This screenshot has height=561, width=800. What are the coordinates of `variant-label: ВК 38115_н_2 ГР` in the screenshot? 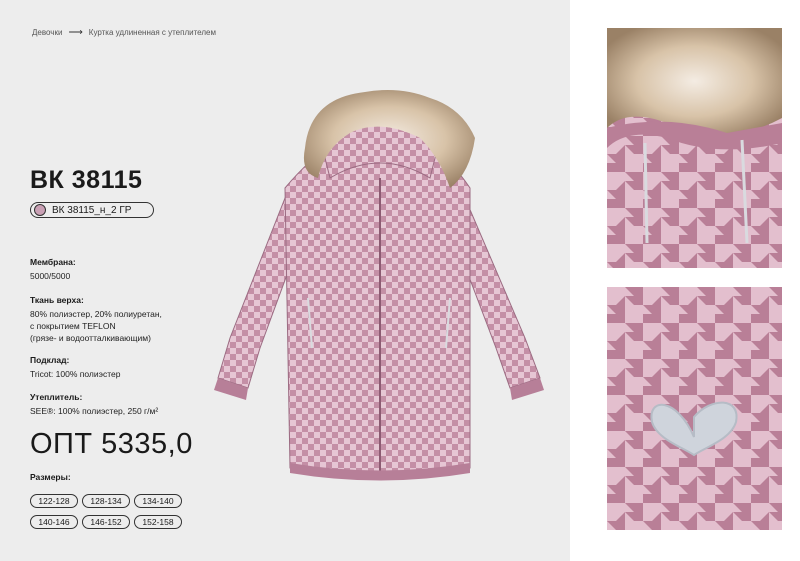 It's located at (92, 210).